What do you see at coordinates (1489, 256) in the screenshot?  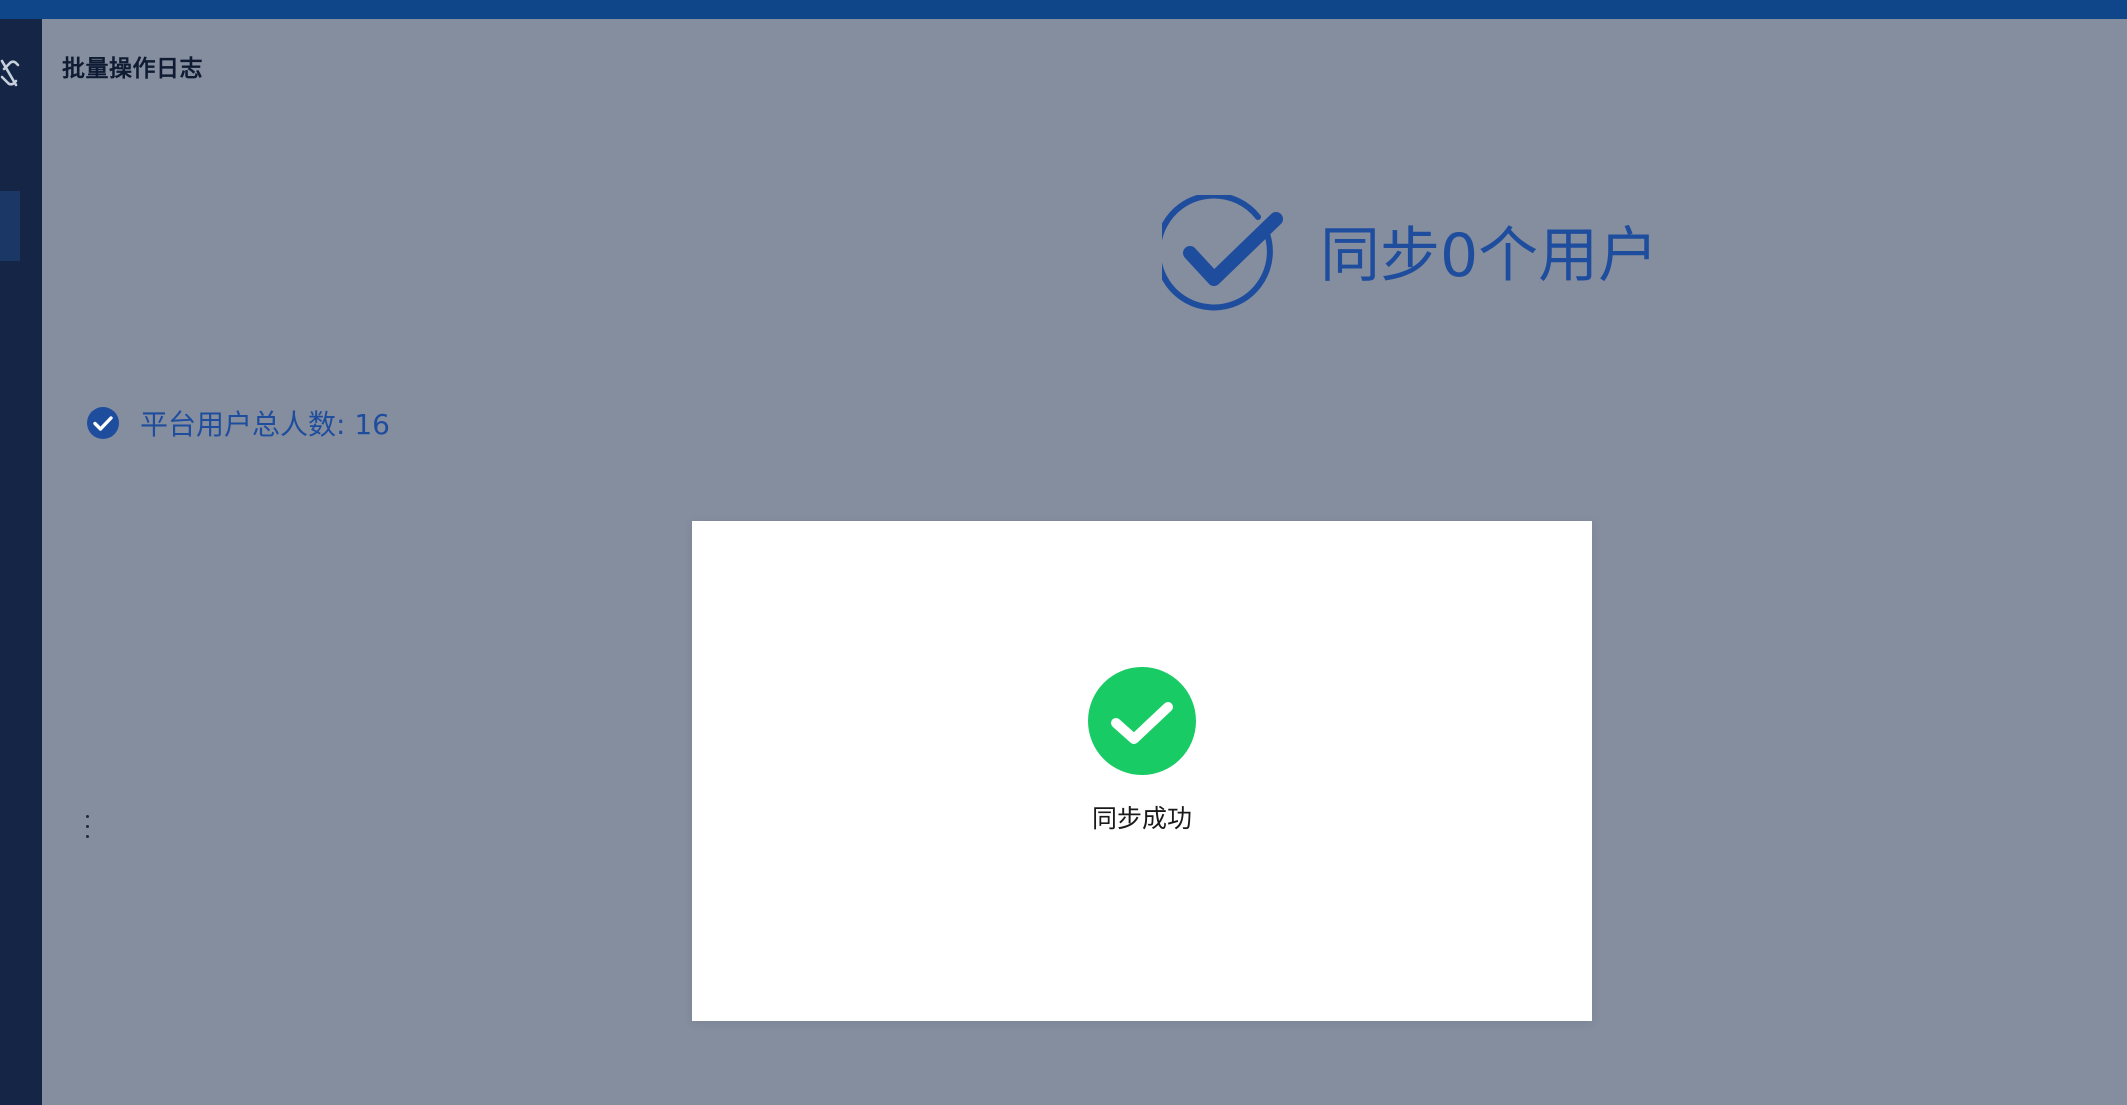 I see `result-title: 同步0个用户` at bounding box center [1489, 256].